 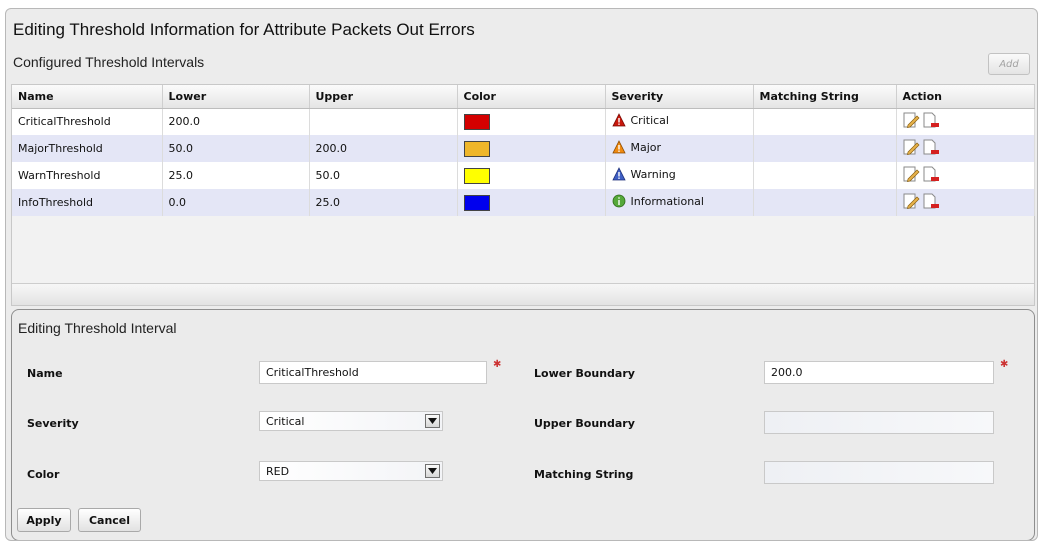 What do you see at coordinates (584, 423) in the screenshot?
I see `upper-boundary-label: Upper Boundary` at bounding box center [584, 423].